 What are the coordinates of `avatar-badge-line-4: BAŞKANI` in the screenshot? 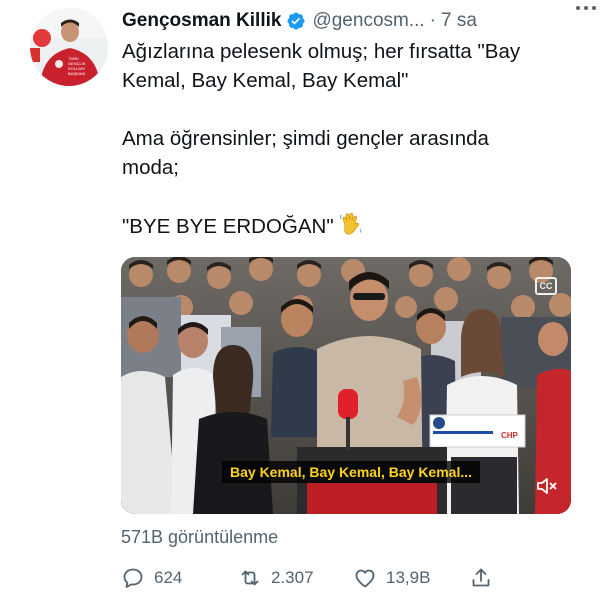 It's located at (76, 73).